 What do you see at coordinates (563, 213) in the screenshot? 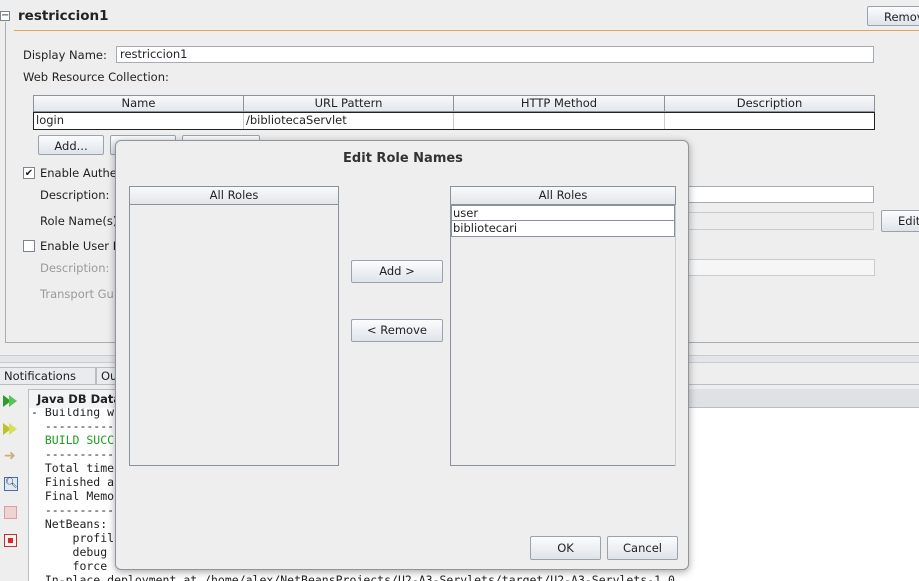
I see `list-item: user` at bounding box center [563, 213].